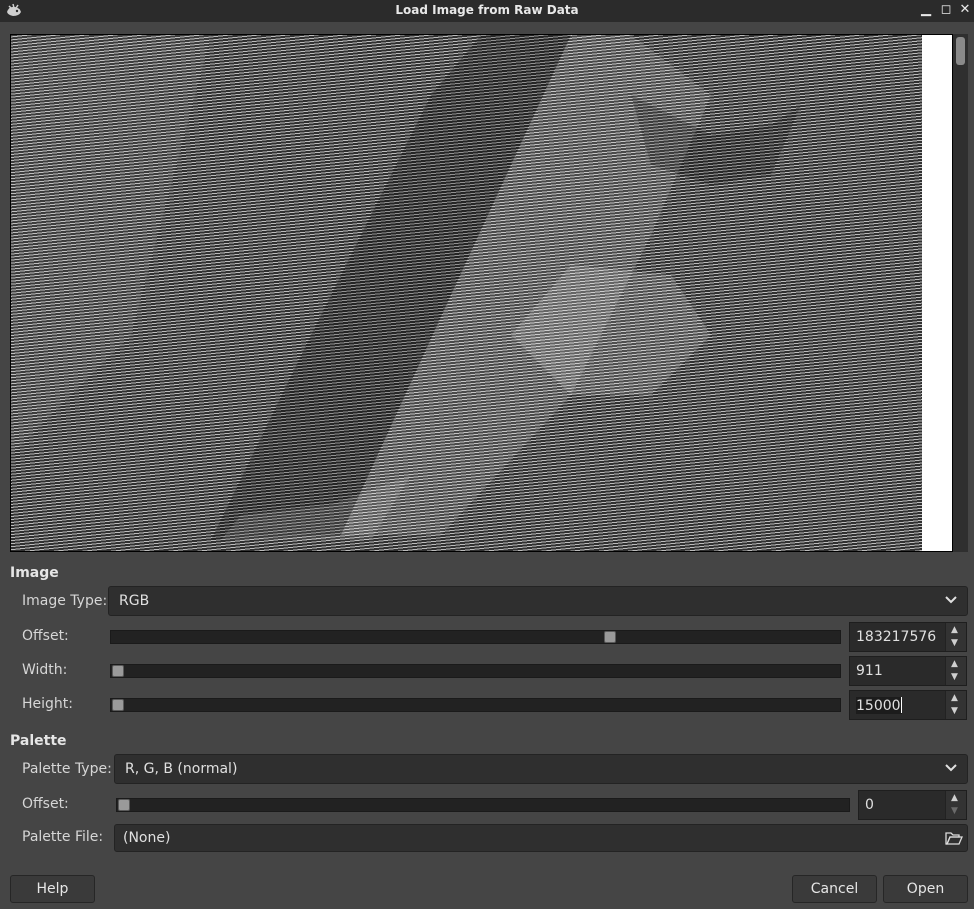 The image size is (974, 909). What do you see at coordinates (147, 838) in the screenshot?
I see `palette-file-value: (None)` at bounding box center [147, 838].